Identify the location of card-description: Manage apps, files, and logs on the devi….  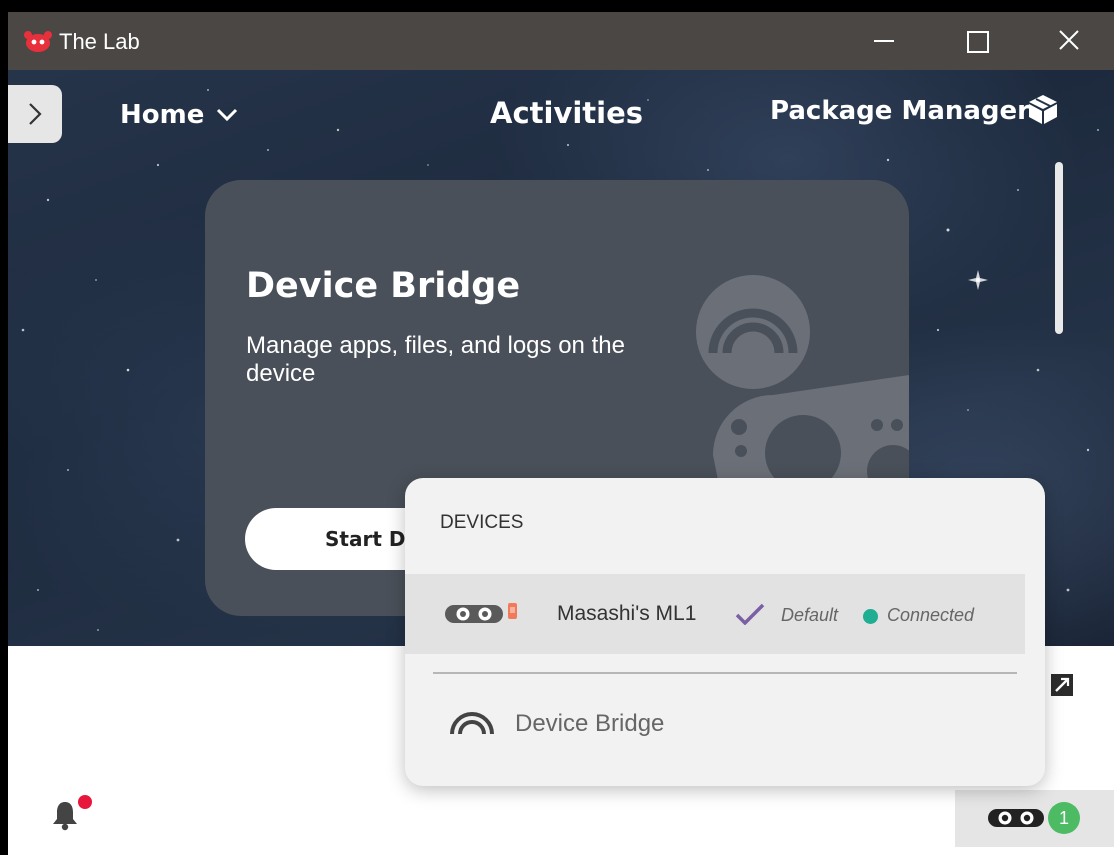
(435, 359).